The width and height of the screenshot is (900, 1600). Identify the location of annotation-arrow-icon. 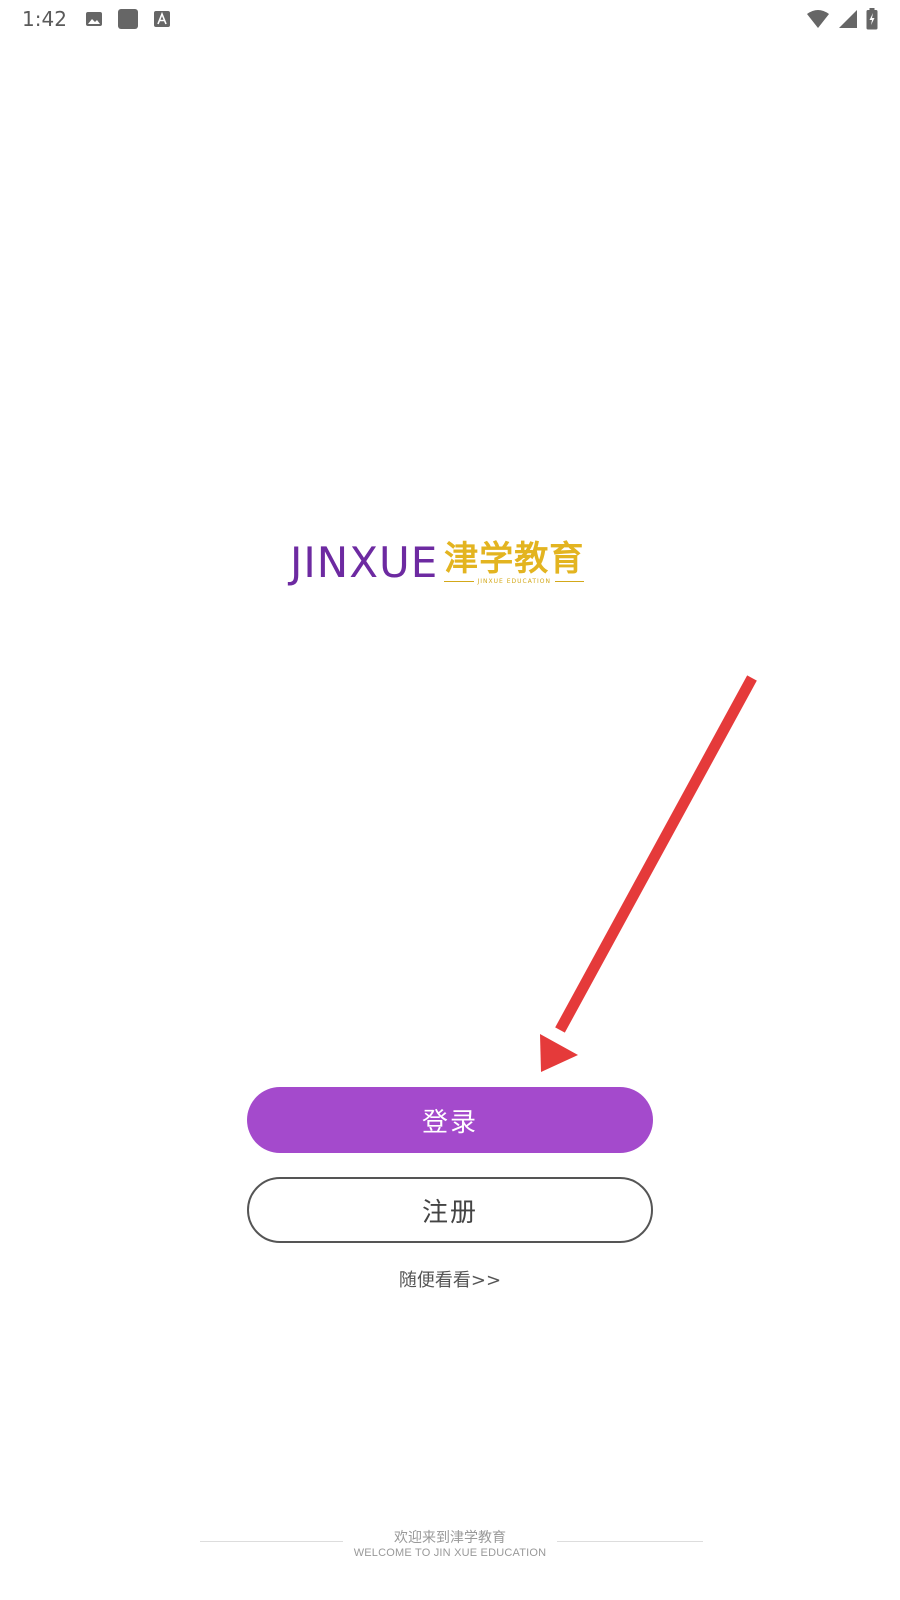
(648, 873).